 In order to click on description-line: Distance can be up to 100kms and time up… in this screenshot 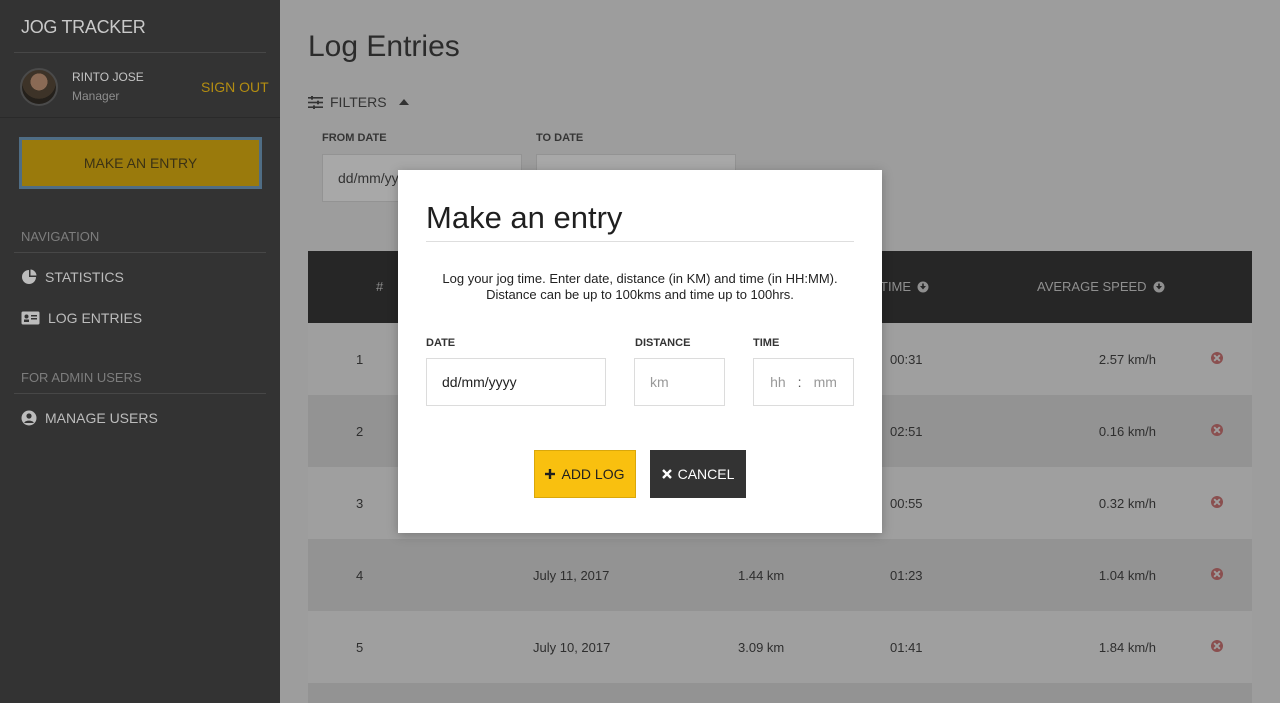, I will do `click(640, 294)`.